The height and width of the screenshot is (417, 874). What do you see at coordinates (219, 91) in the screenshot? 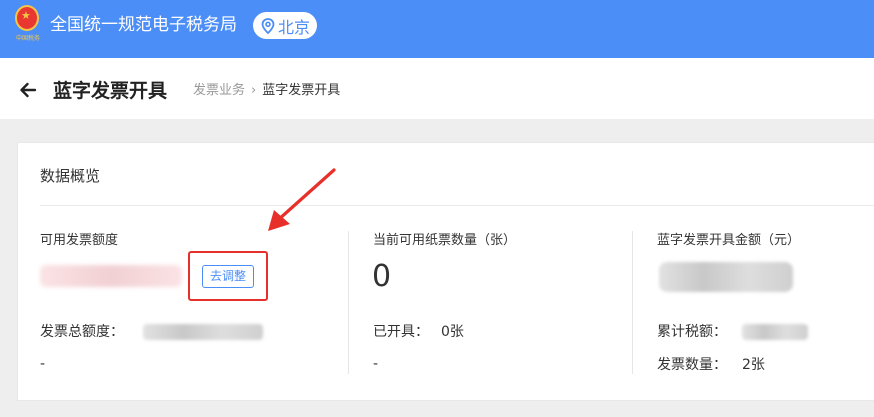
I see `breadcrumb-item-invoice-business: 发票业务` at bounding box center [219, 91].